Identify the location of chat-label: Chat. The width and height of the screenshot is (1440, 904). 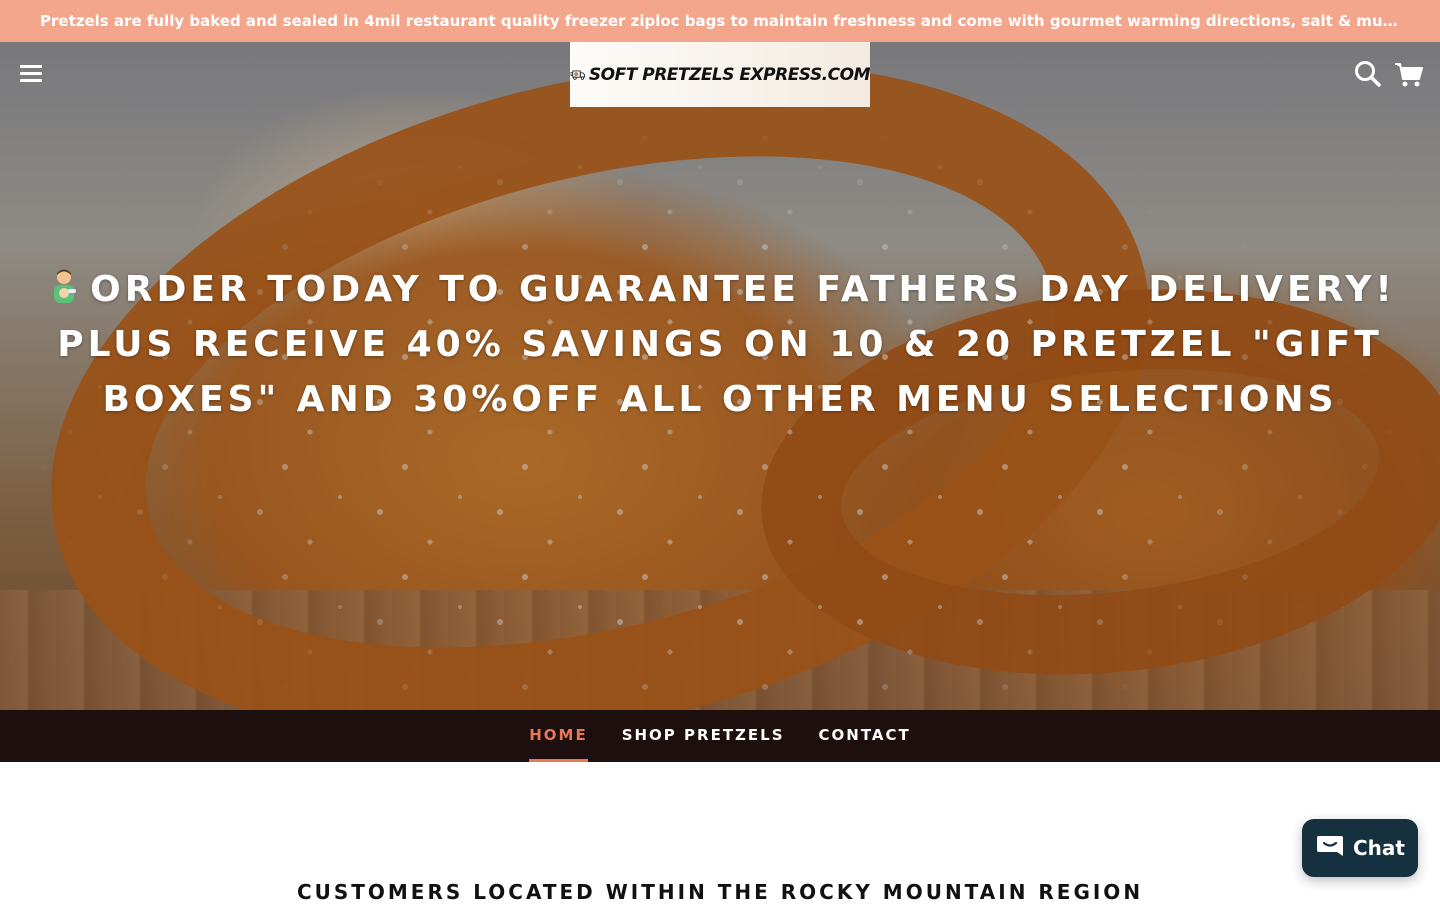
(1379, 848).